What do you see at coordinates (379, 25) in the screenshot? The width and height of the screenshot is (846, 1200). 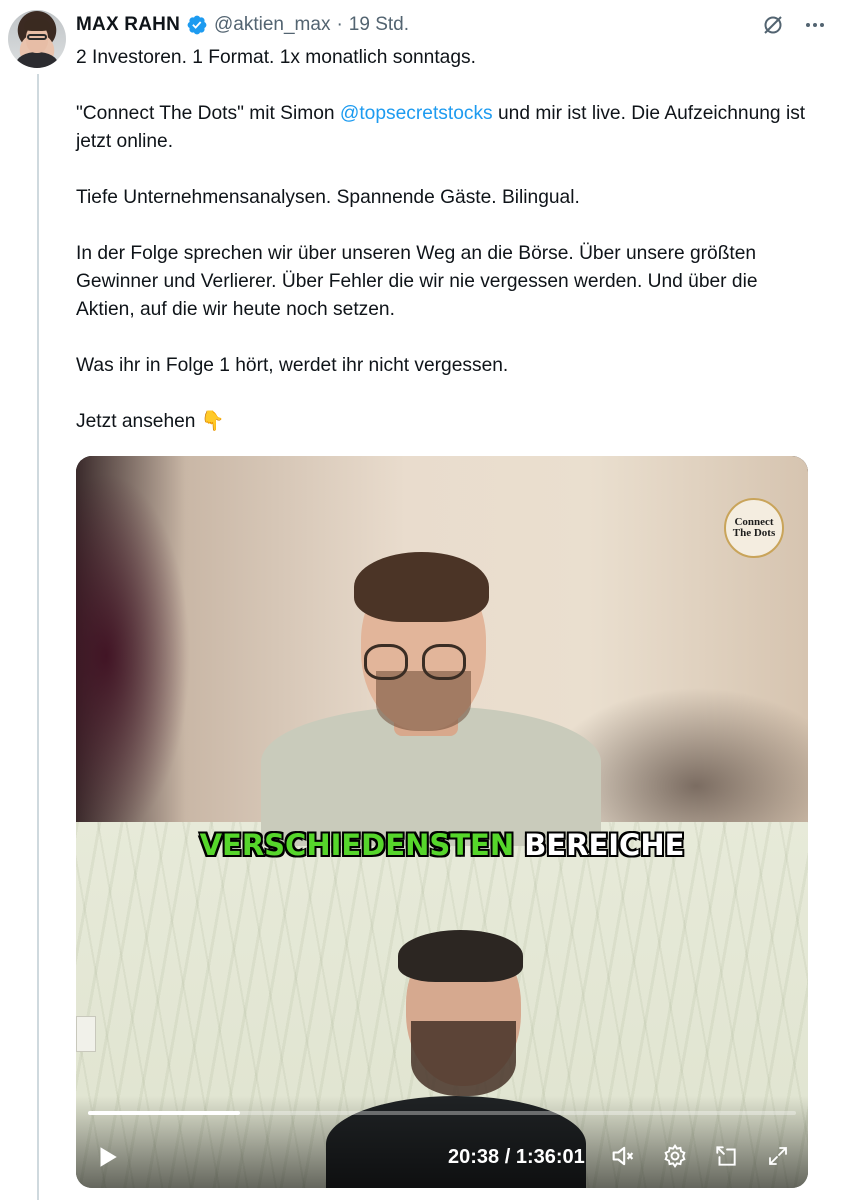 I see `post-time: 19 Std.` at bounding box center [379, 25].